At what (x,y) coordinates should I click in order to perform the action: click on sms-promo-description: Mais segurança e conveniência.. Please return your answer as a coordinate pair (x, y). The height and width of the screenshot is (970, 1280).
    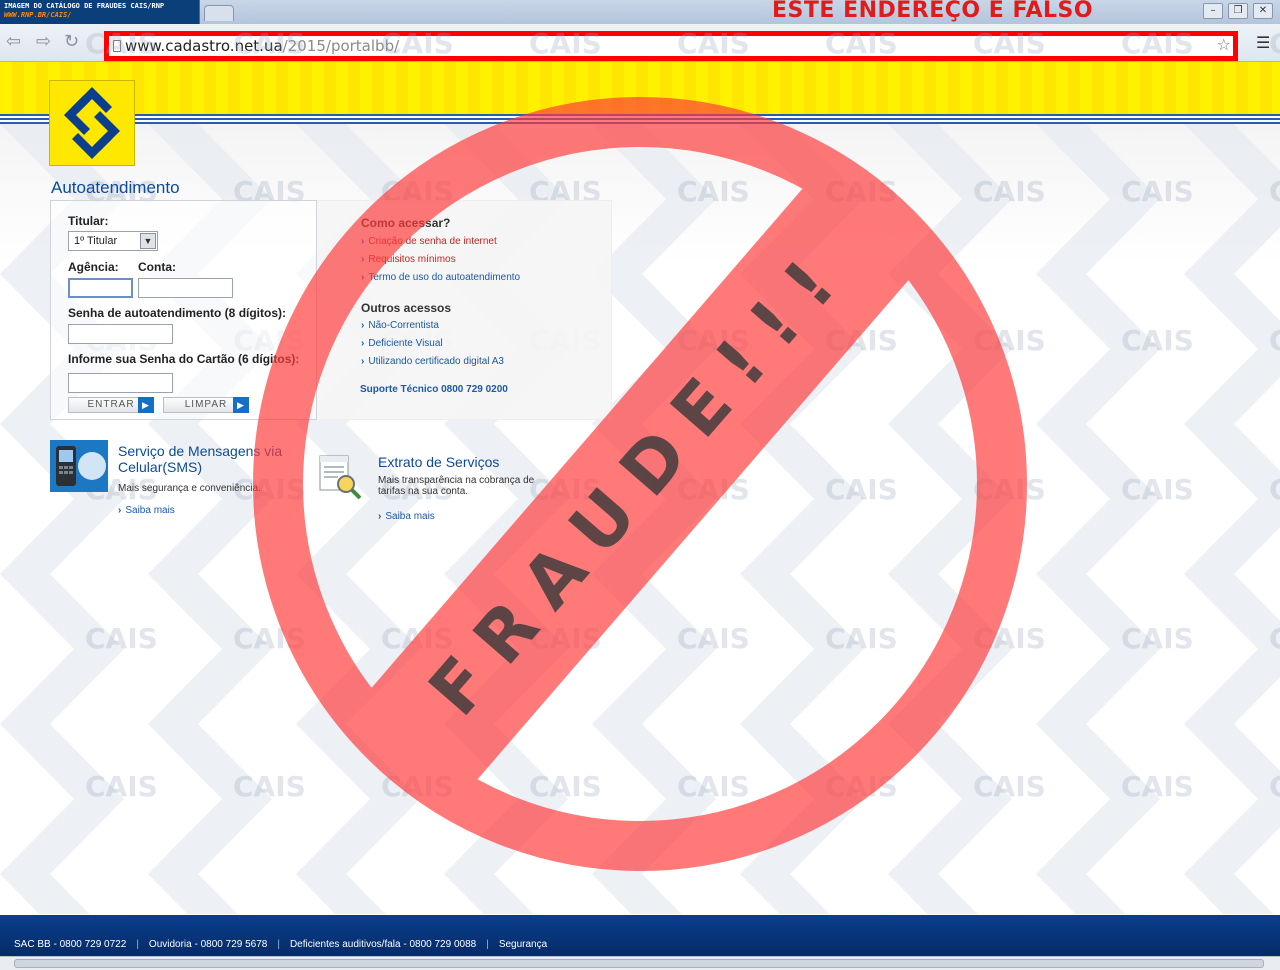
    Looking at the image, I should click on (189, 488).